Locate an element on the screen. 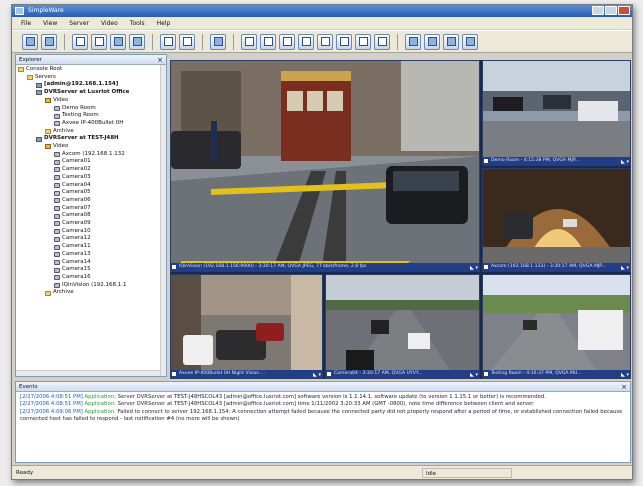  tree-item: Camera09 is located at coordinates (92, 224).